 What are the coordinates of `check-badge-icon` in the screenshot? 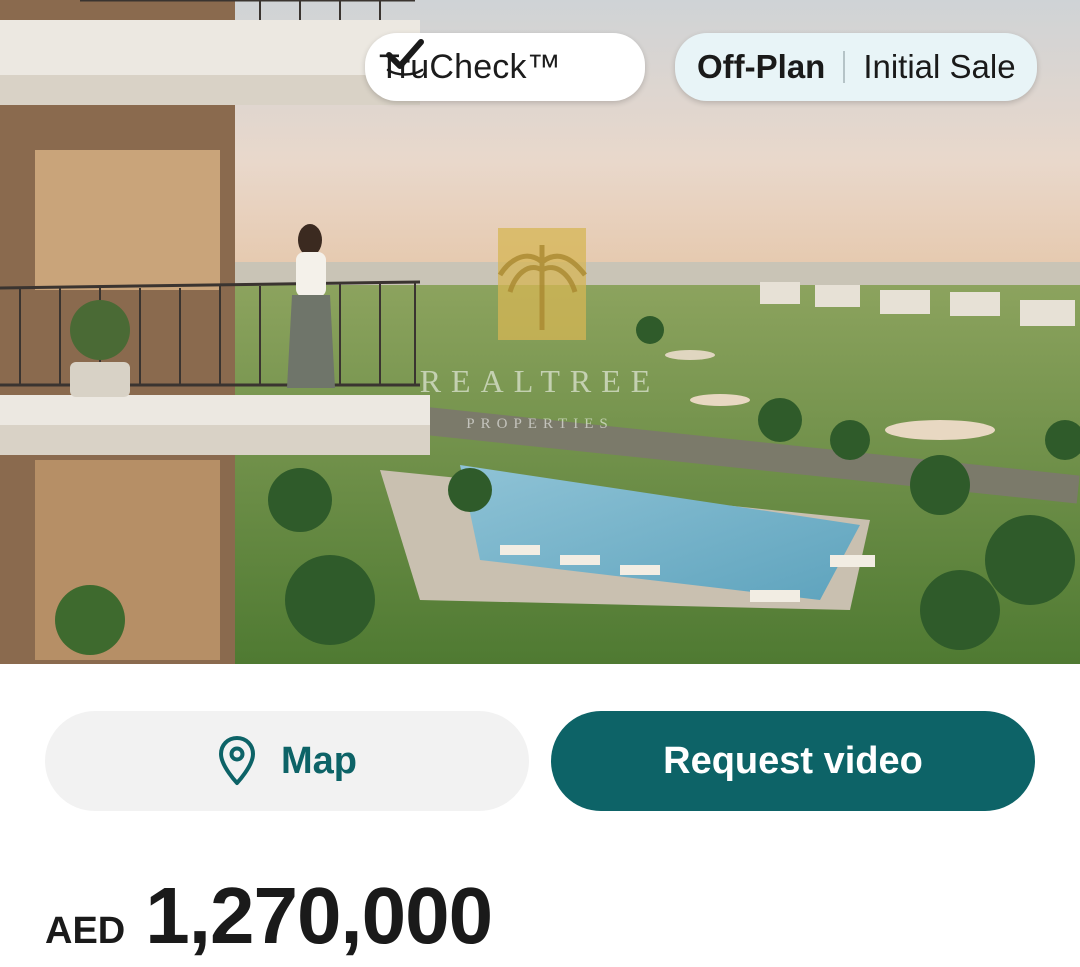 It's located at (405, 57).